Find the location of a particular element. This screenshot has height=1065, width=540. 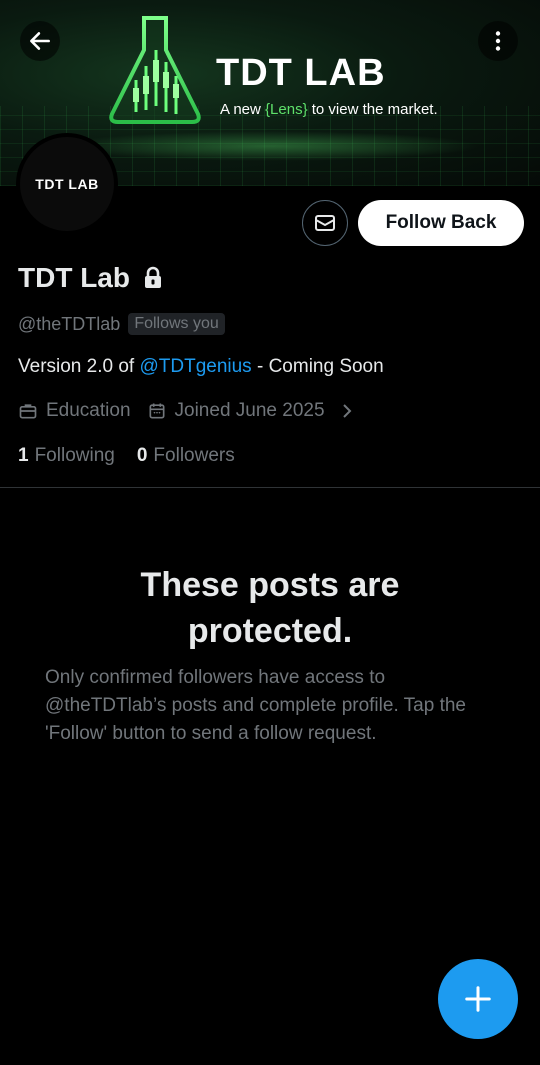

divider is located at coordinates (270, 487).